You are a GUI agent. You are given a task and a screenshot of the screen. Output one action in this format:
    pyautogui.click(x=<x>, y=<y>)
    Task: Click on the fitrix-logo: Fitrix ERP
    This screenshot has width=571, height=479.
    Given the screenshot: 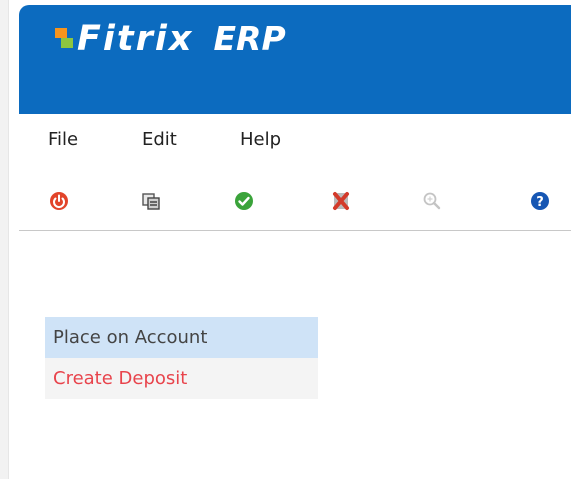 What is the action you would take?
    pyautogui.click(x=170, y=39)
    